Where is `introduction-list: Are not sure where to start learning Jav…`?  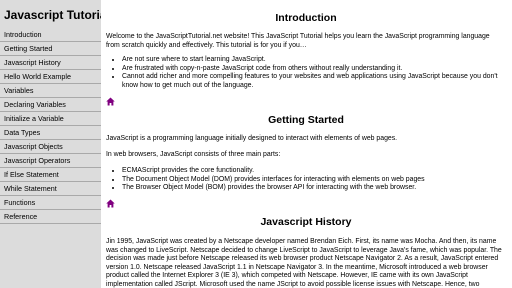
introduction-list: Are not sure where to start learning Jav… is located at coordinates (304, 73).